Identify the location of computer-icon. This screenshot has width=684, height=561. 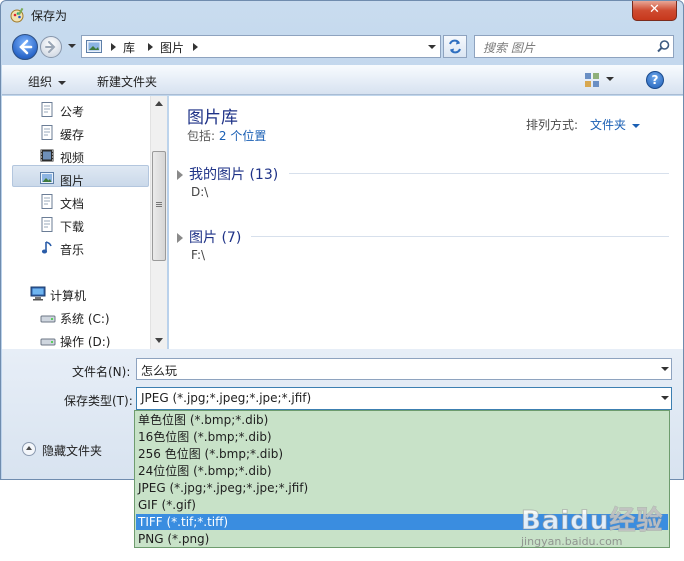
(38, 293).